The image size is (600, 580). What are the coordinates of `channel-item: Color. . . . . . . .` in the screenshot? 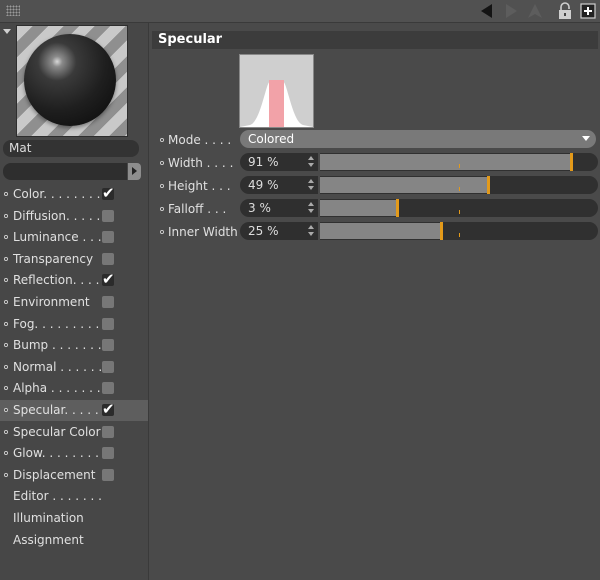 It's located at (74, 194).